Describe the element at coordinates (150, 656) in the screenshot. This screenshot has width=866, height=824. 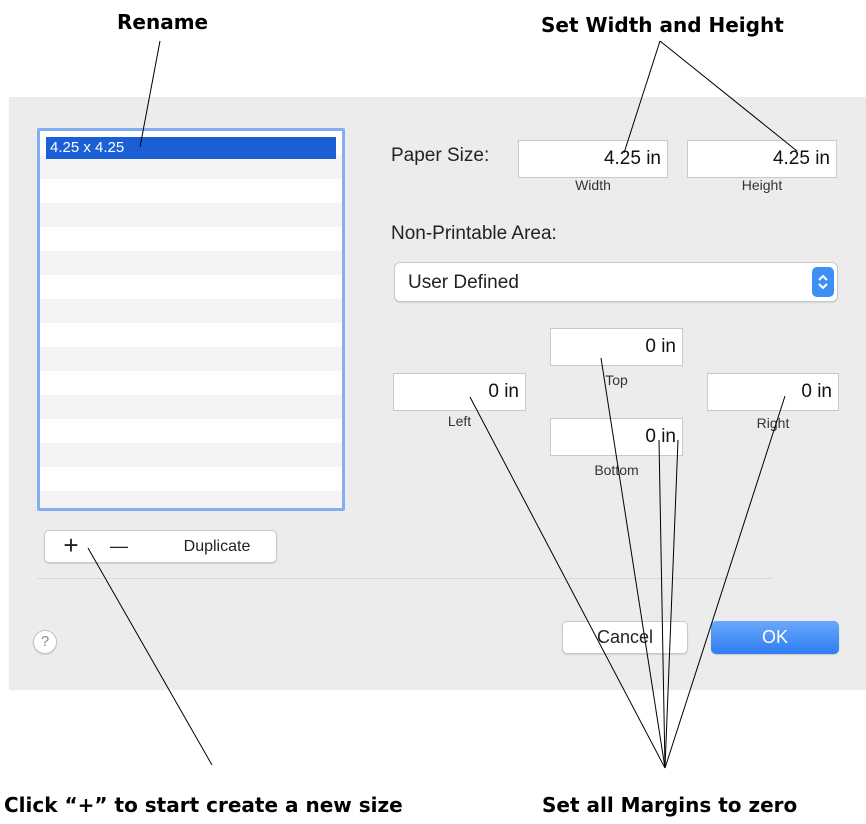
I see `pointer-plus` at that location.